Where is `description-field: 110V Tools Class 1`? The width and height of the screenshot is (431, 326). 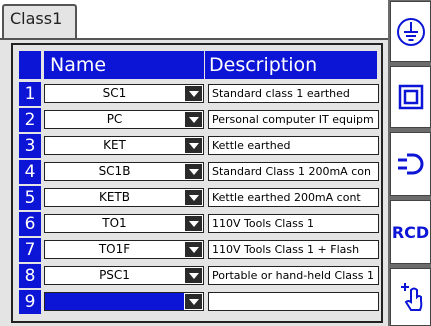
description-field: 110V Tools Class 1 is located at coordinates (293, 223).